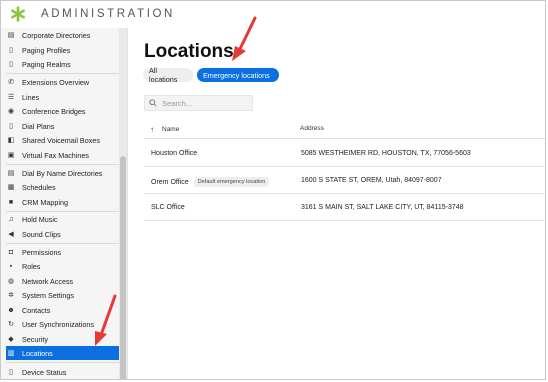  Describe the element at coordinates (238, 75) in the screenshot. I see `tab-emergency-locations: Emergency locations` at that location.